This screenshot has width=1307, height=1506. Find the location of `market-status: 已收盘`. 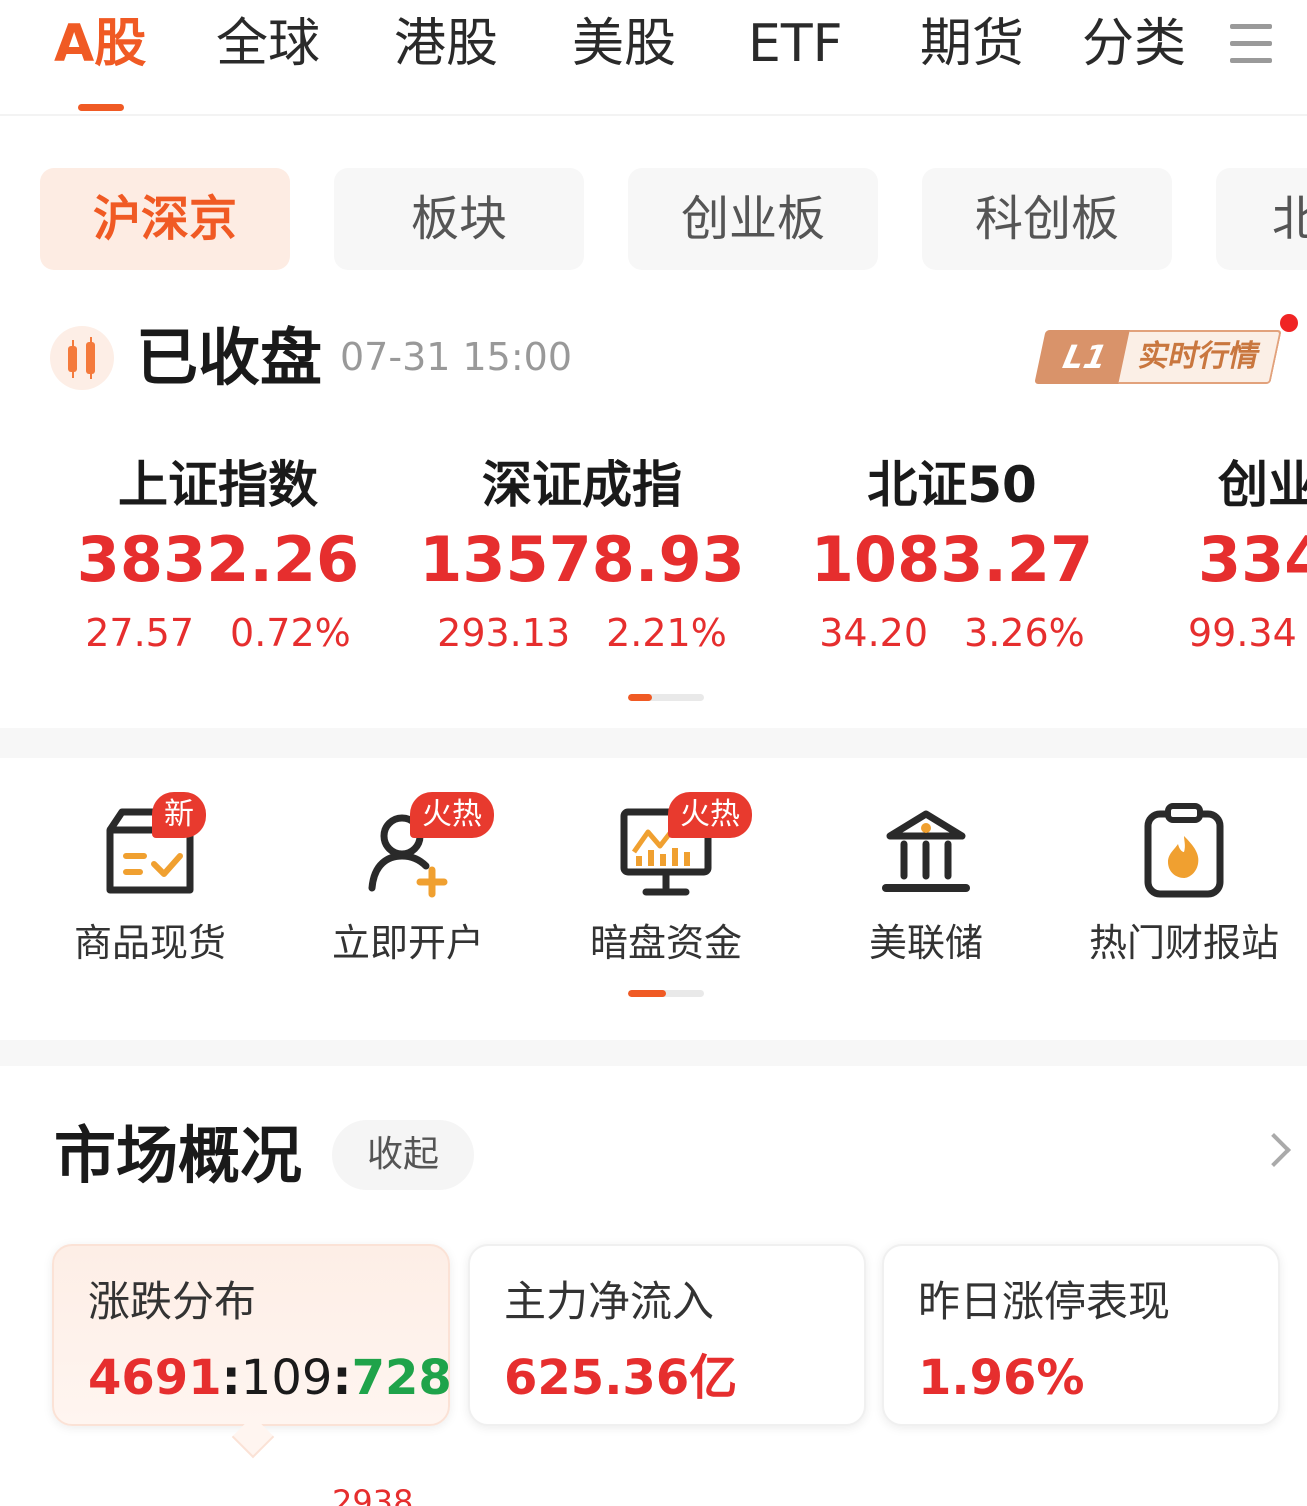

market-status: 已收盘 is located at coordinates (229, 357).